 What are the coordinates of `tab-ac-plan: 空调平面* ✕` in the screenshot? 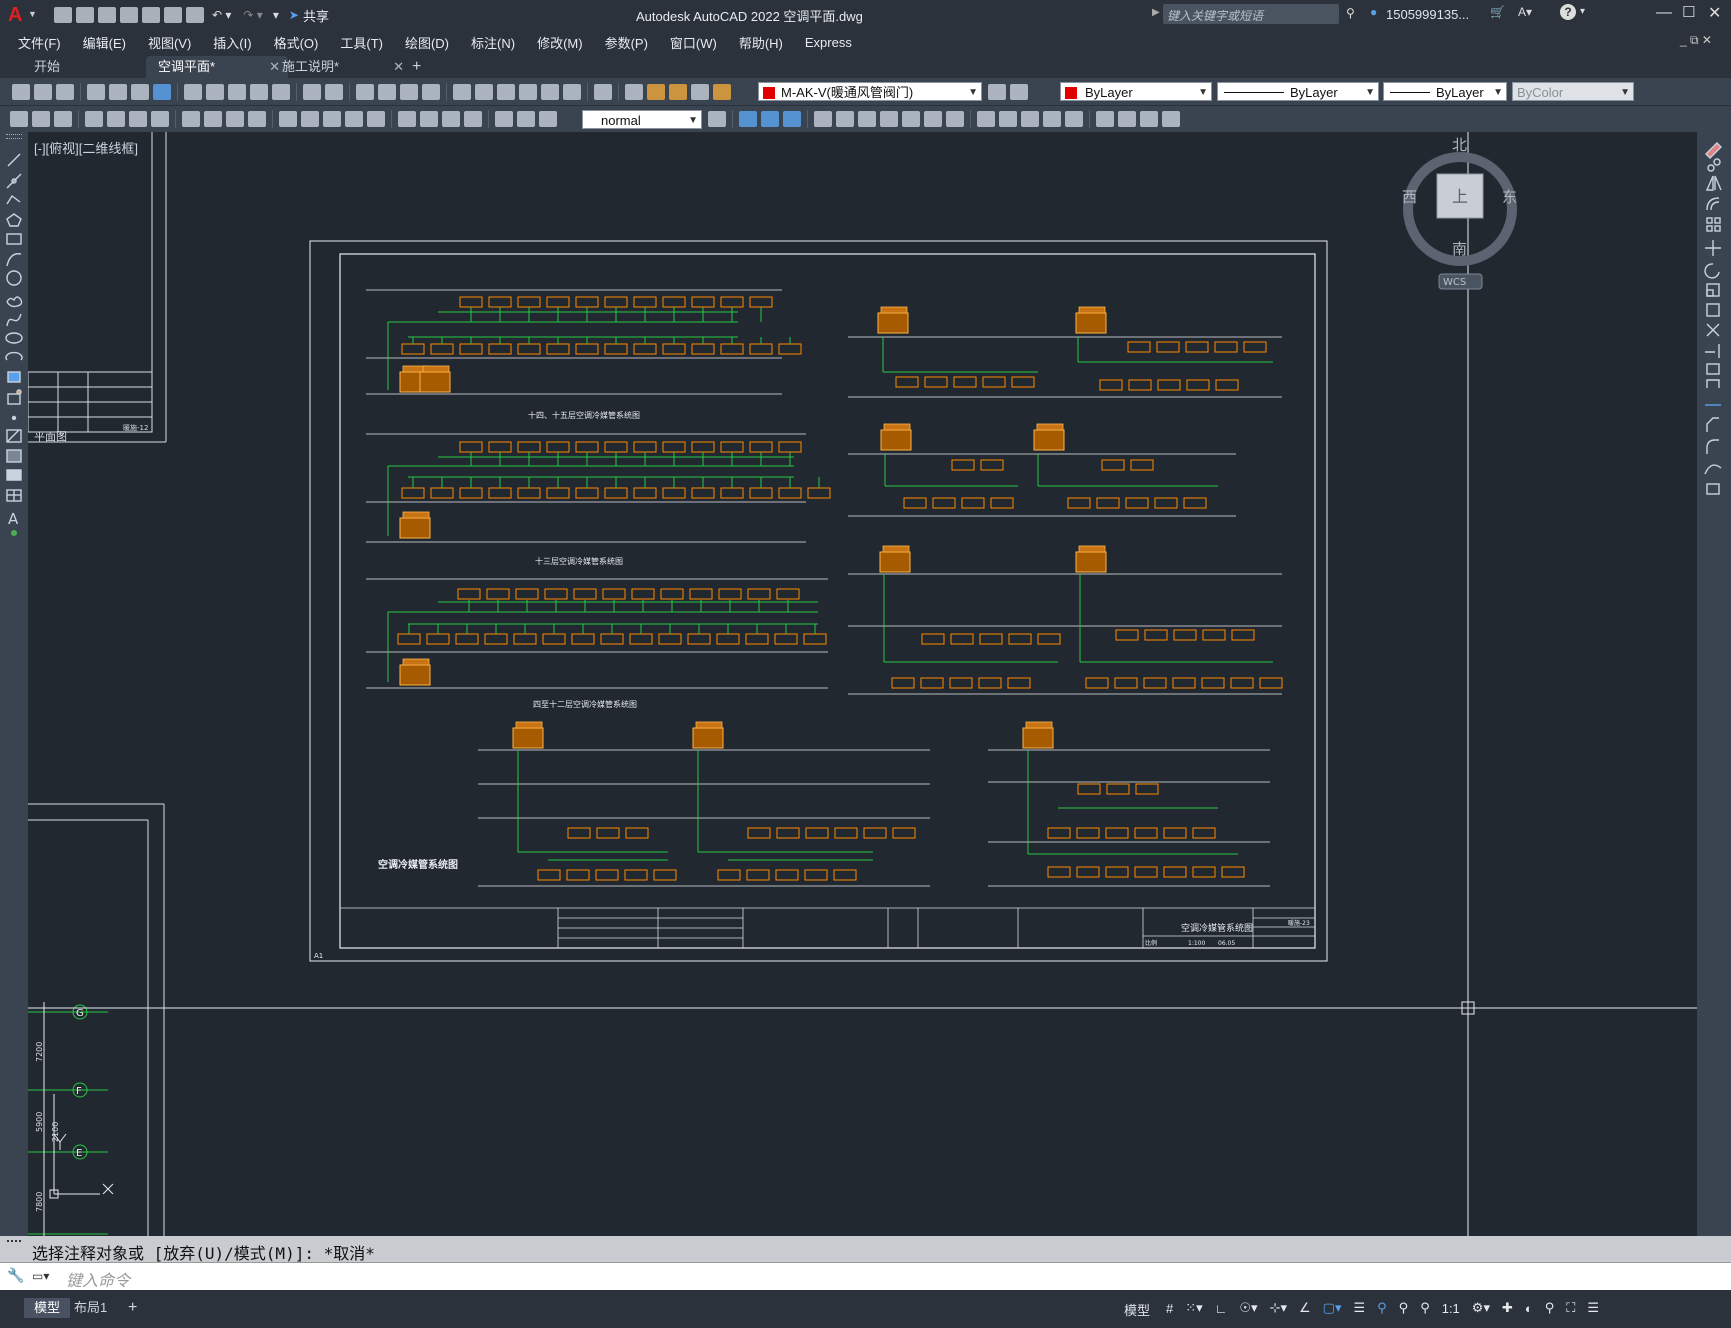 It's located at (217, 67).